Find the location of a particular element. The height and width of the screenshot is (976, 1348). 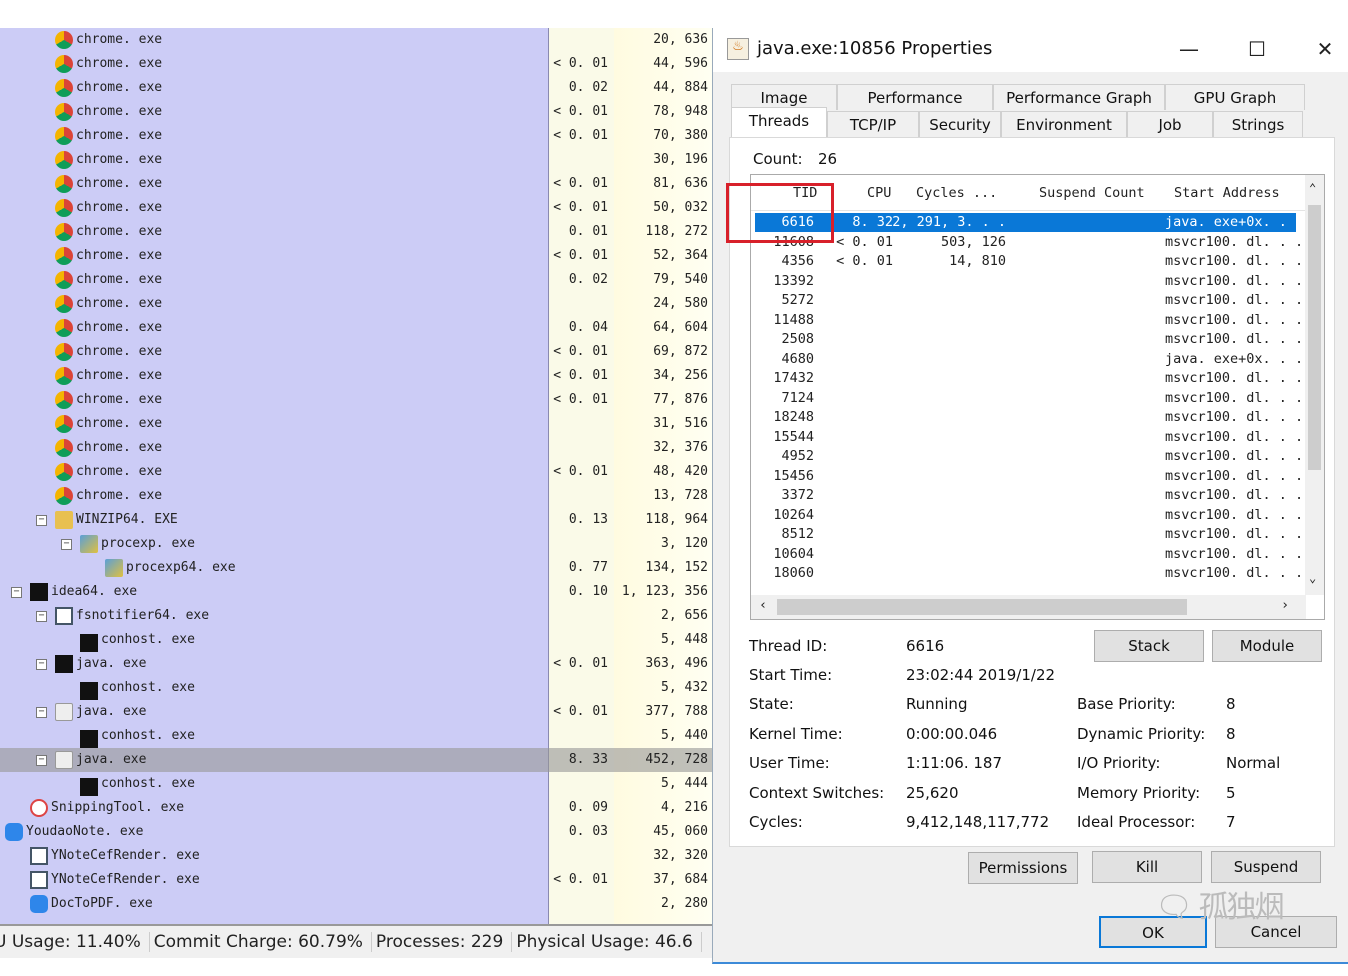

process-row: YNoteCefRender. exe 32, 320 is located at coordinates (356, 856).